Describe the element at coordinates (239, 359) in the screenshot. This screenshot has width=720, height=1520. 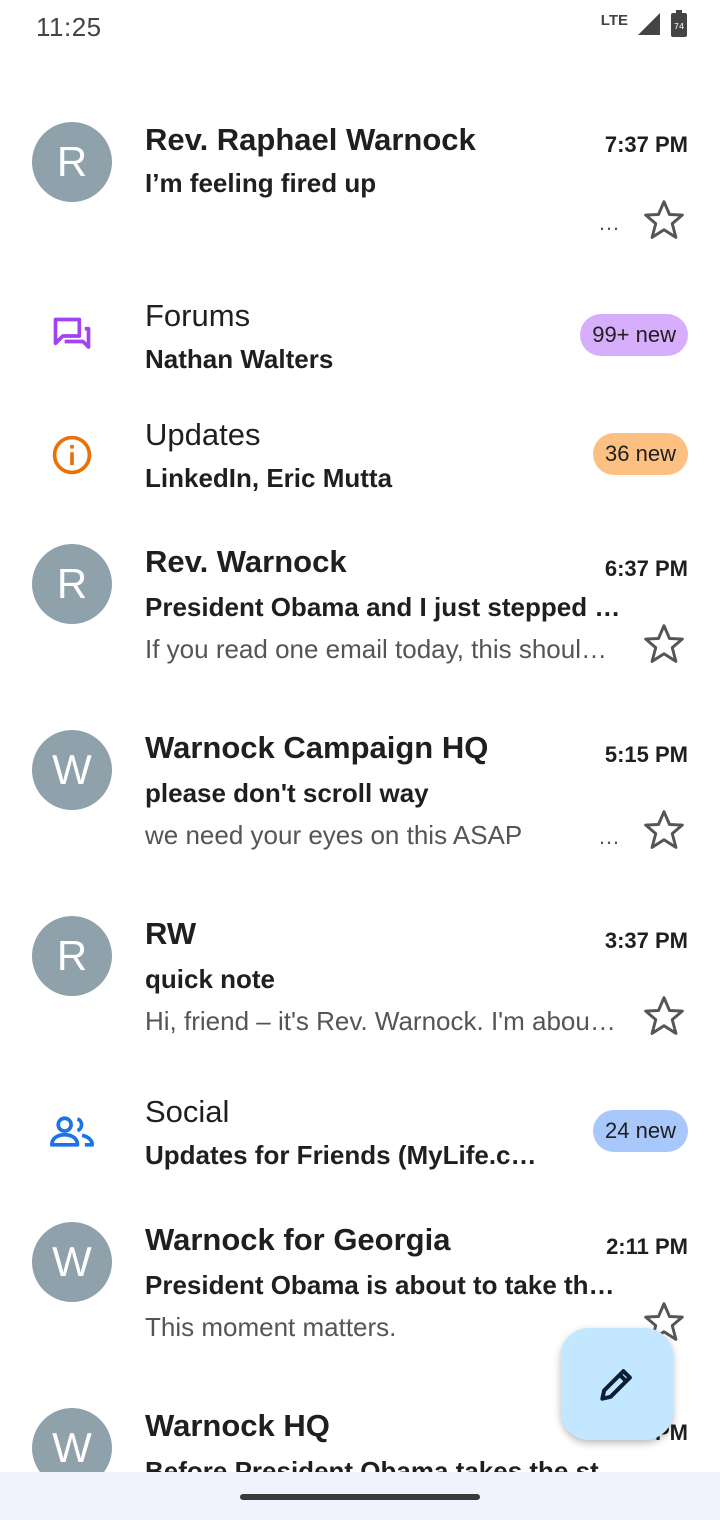
I see `category-subtitle: Nathan Walters` at that location.